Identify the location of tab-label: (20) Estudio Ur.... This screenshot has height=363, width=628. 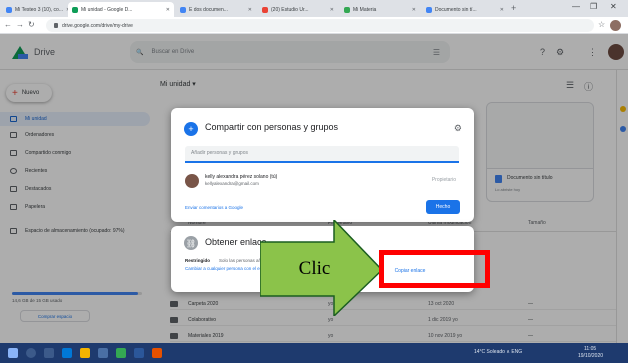
(290, 9).